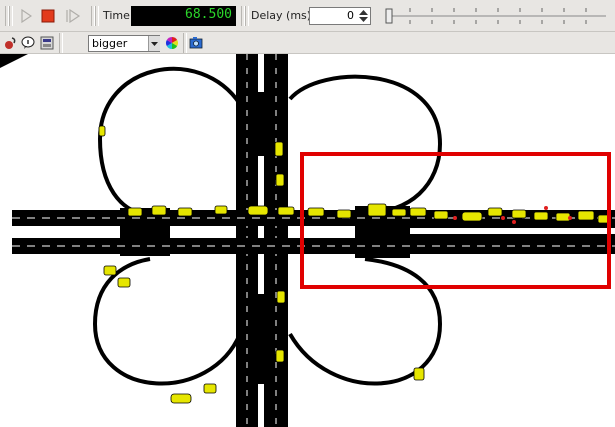  Describe the element at coordinates (389, 16) in the screenshot. I see `slider-icon` at that location.